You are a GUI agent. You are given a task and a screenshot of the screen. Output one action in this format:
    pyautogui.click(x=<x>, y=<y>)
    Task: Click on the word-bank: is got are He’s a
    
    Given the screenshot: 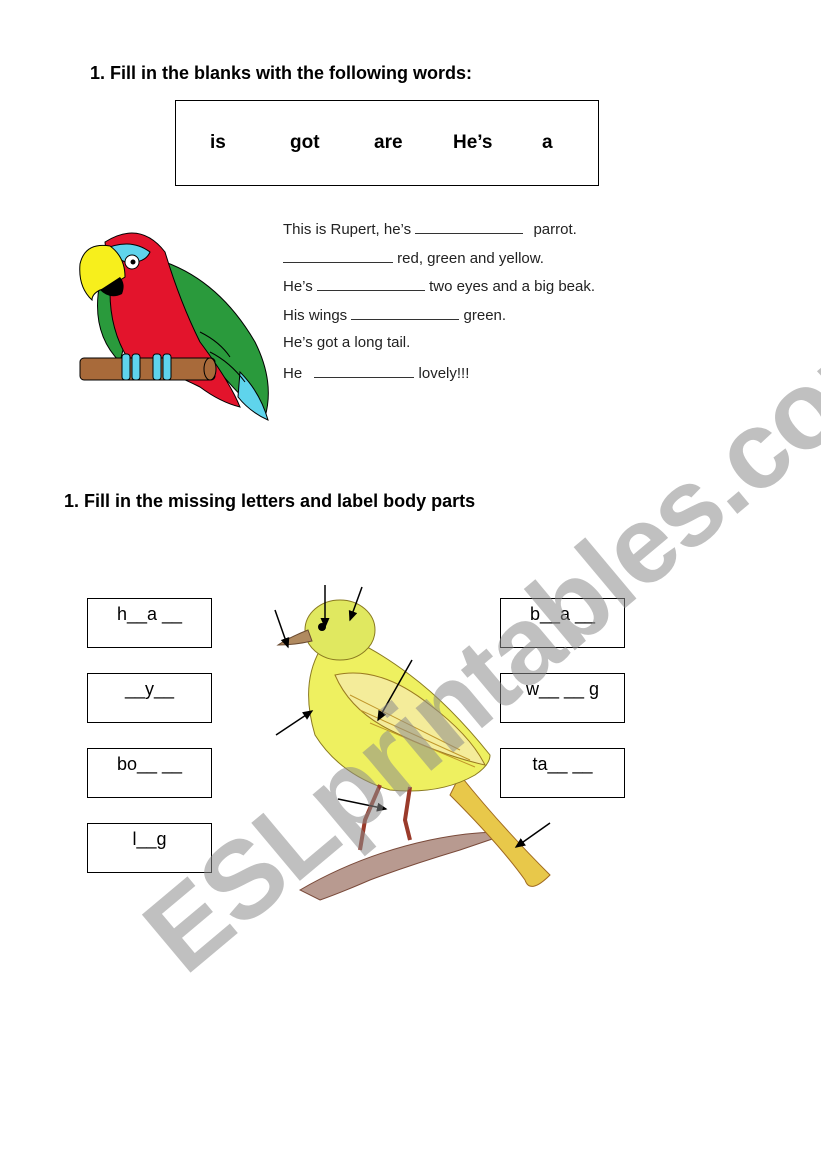 What is the action you would take?
    pyautogui.click(x=387, y=143)
    